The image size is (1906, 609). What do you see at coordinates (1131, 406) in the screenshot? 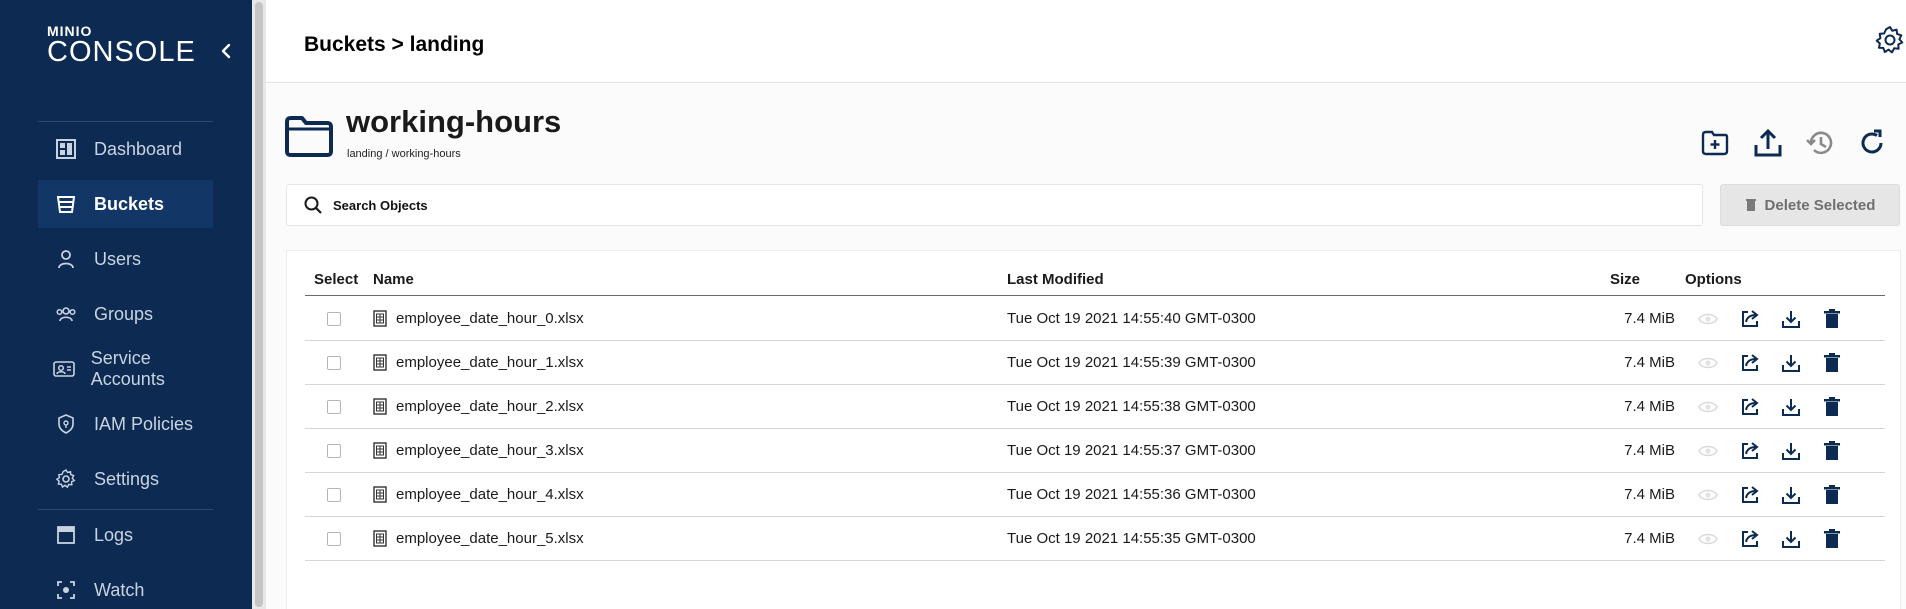
I see `last-modified-value: Tue Oct 19 2021 14:55:38 GMT-0300` at bounding box center [1131, 406].